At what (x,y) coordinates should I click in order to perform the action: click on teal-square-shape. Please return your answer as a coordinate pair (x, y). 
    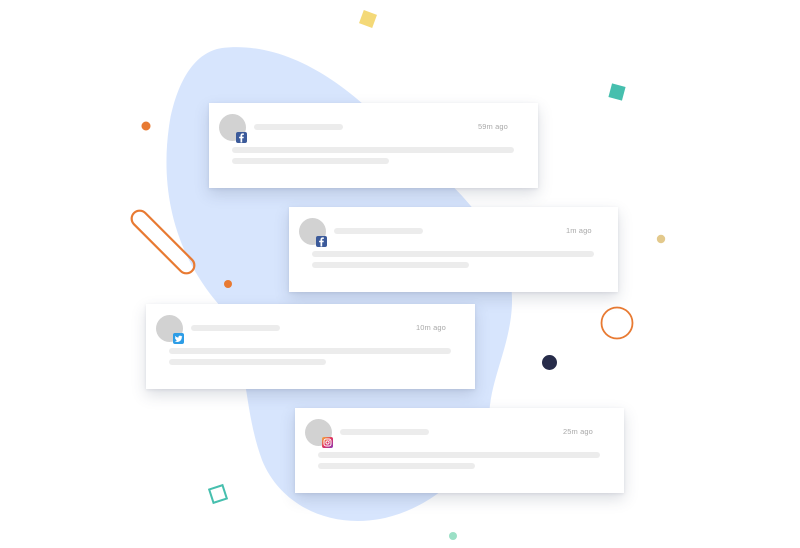
    Looking at the image, I should click on (617, 92).